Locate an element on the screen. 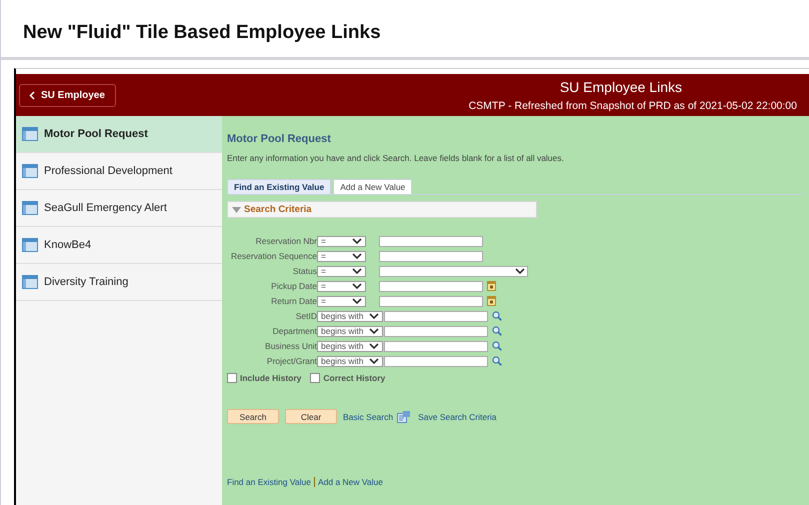 Image resolution: width=809 pixels, height=505 pixels. sidebar-item: Professional Development is located at coordinates (119, 171).